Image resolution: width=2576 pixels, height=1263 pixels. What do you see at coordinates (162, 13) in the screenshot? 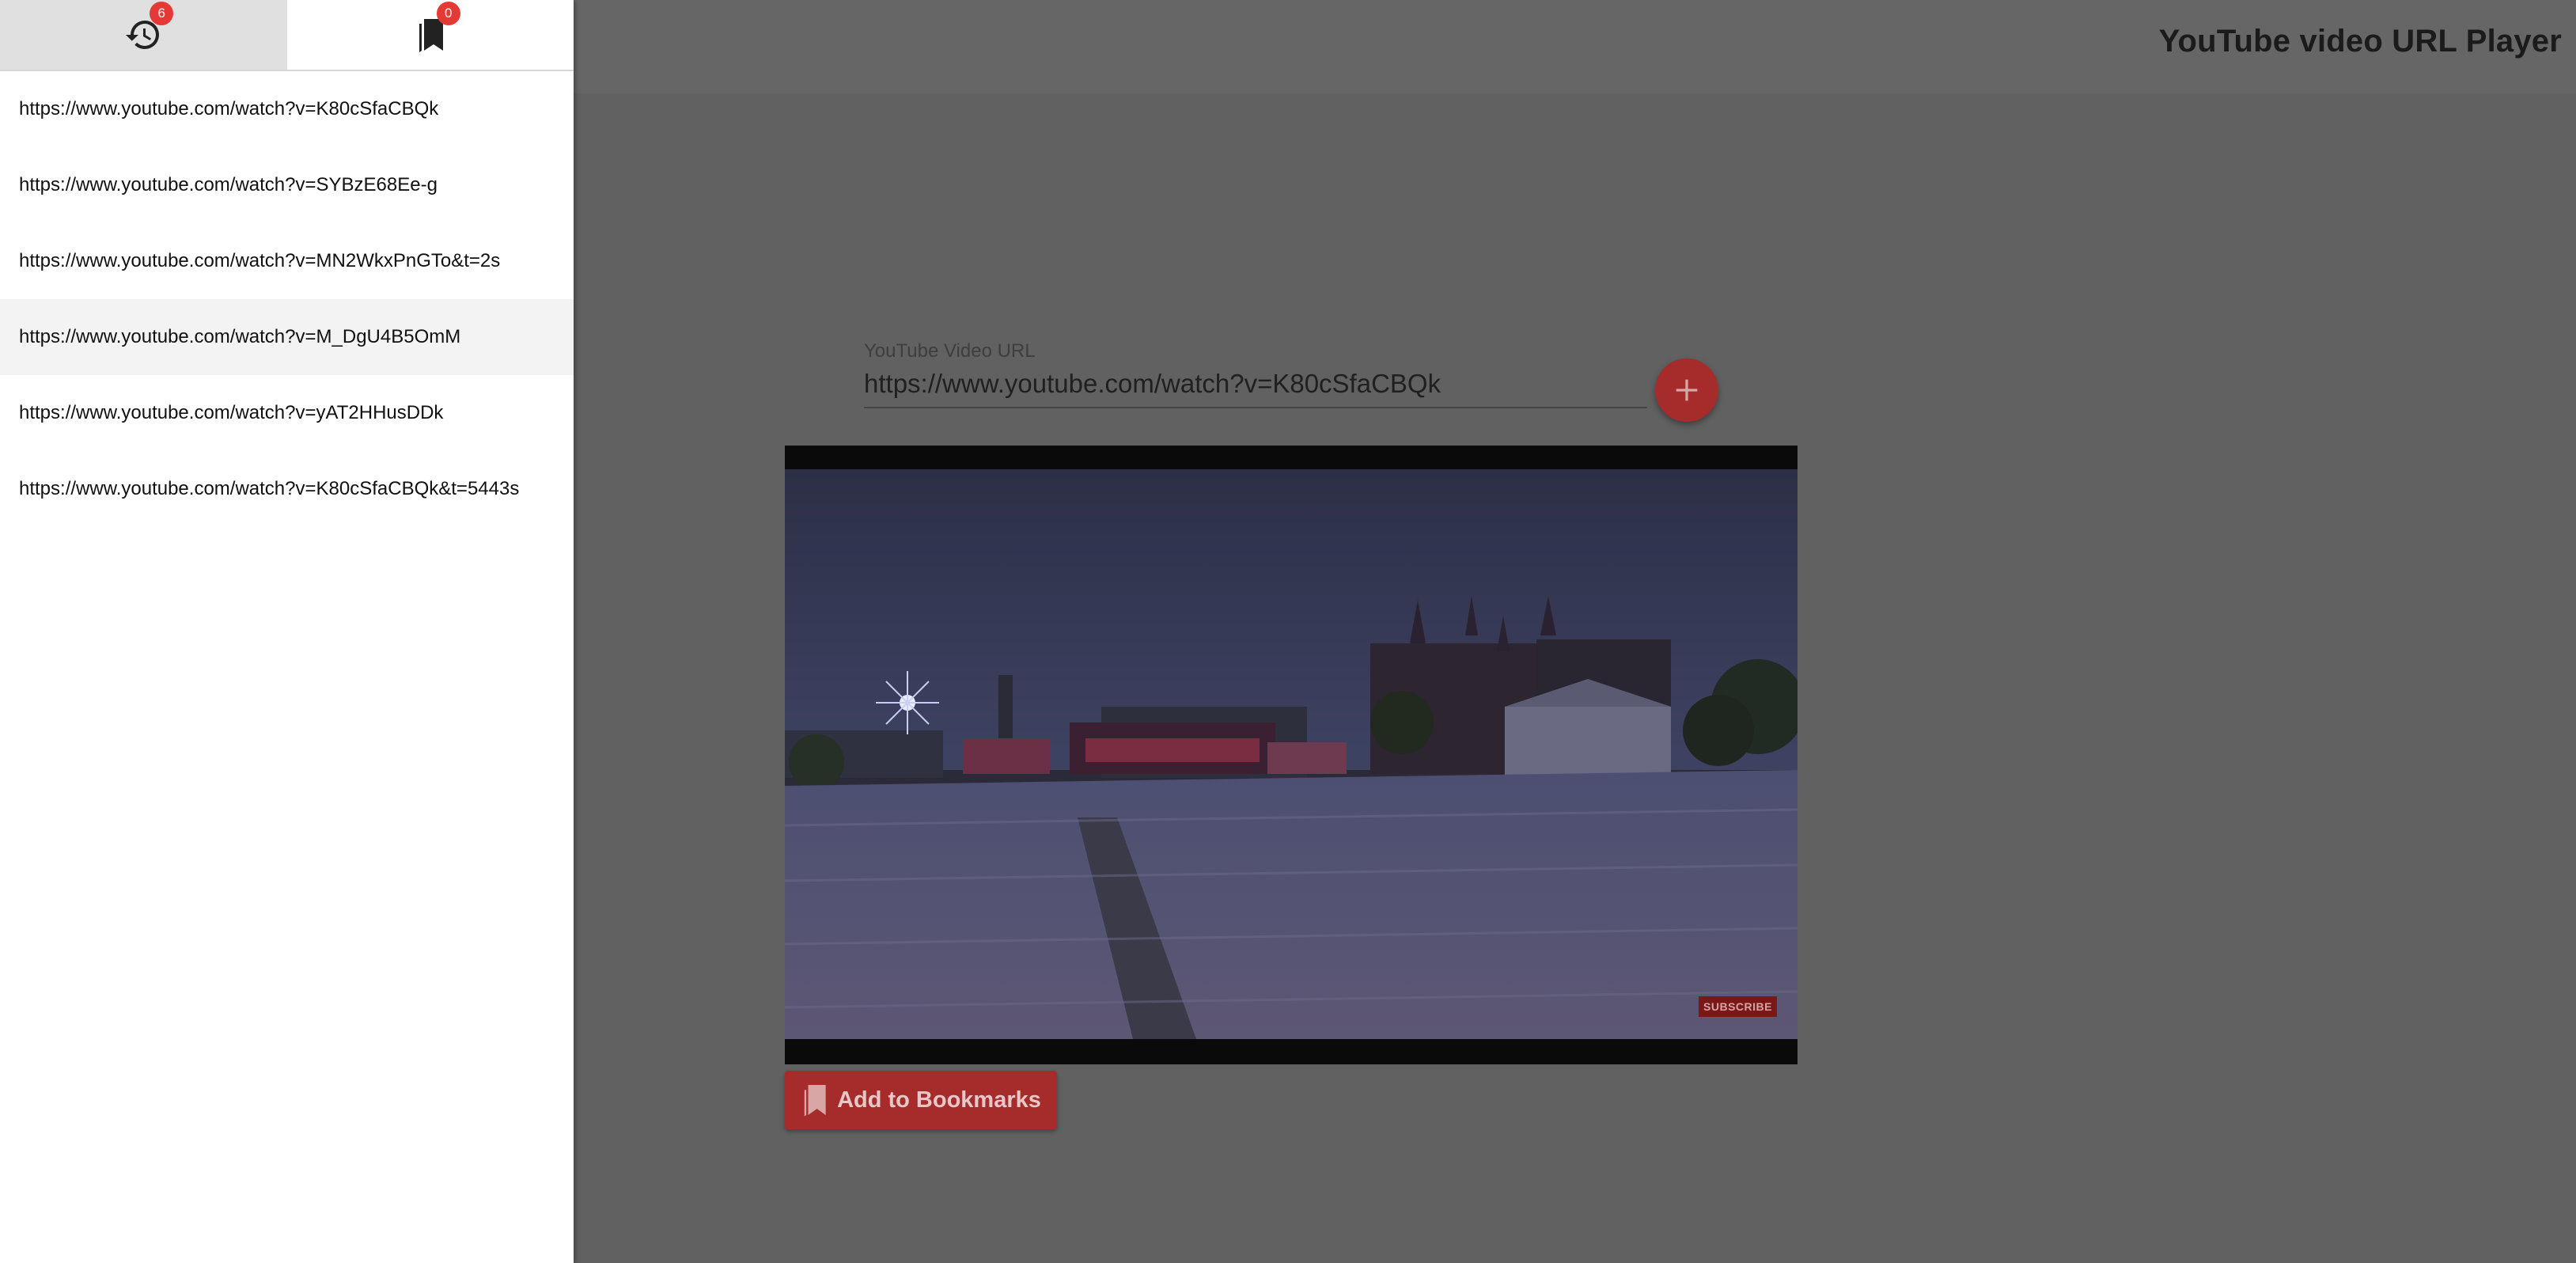
I see `history-count-badge: 6` at bounding box center [162, 13].